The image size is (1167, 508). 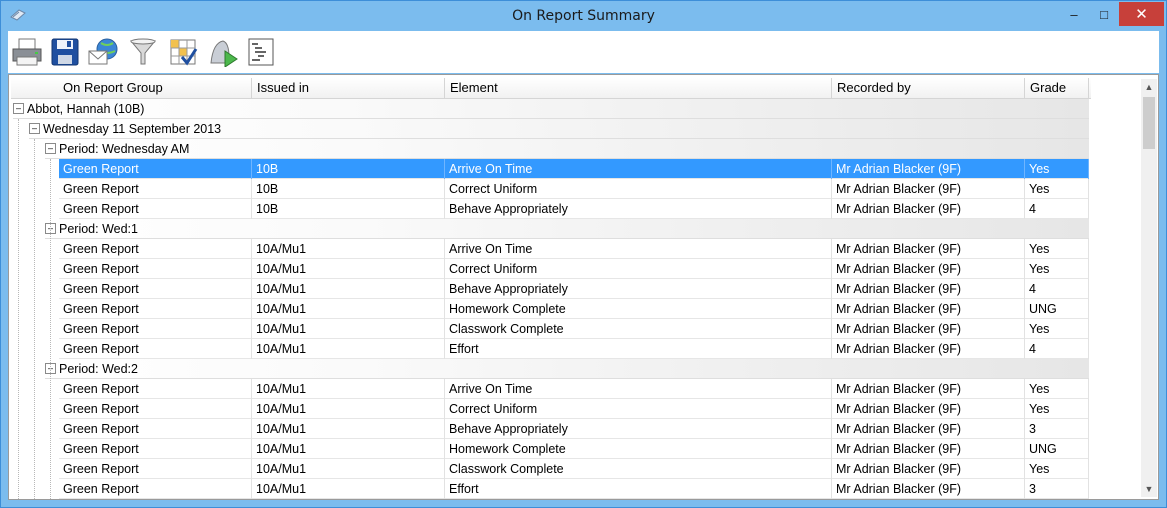 I want to click on save-button, so click(x=65, y=52).